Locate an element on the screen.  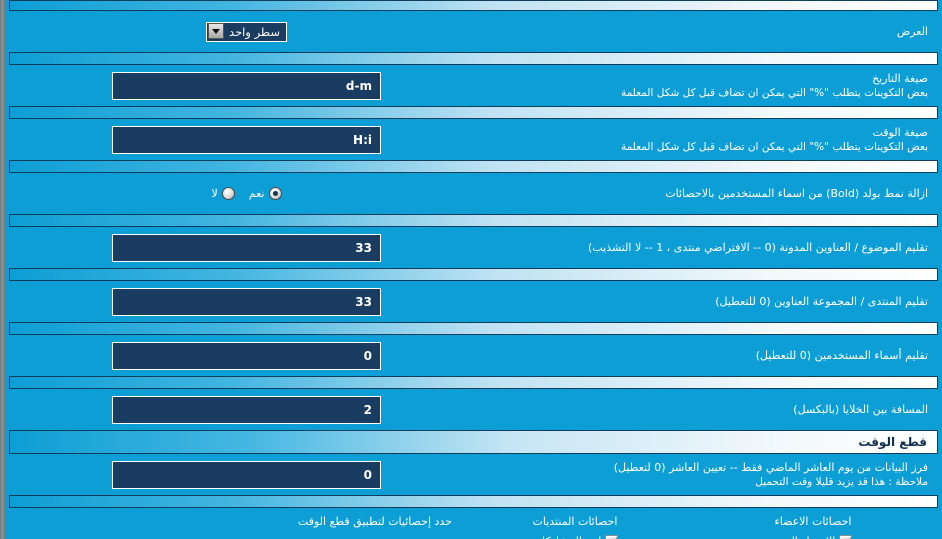
setting-control-trim-forum-titles is located at coordinates (246, 301).